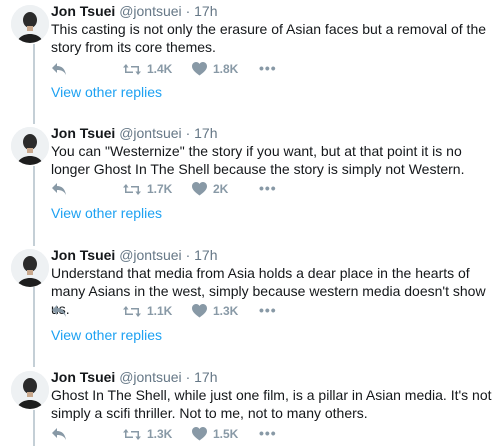 Image resolution: width=500 pixels, height=446 pixels. I want to click on tweet-actions: 1.1K 1.3K •••, so click(271, 311).